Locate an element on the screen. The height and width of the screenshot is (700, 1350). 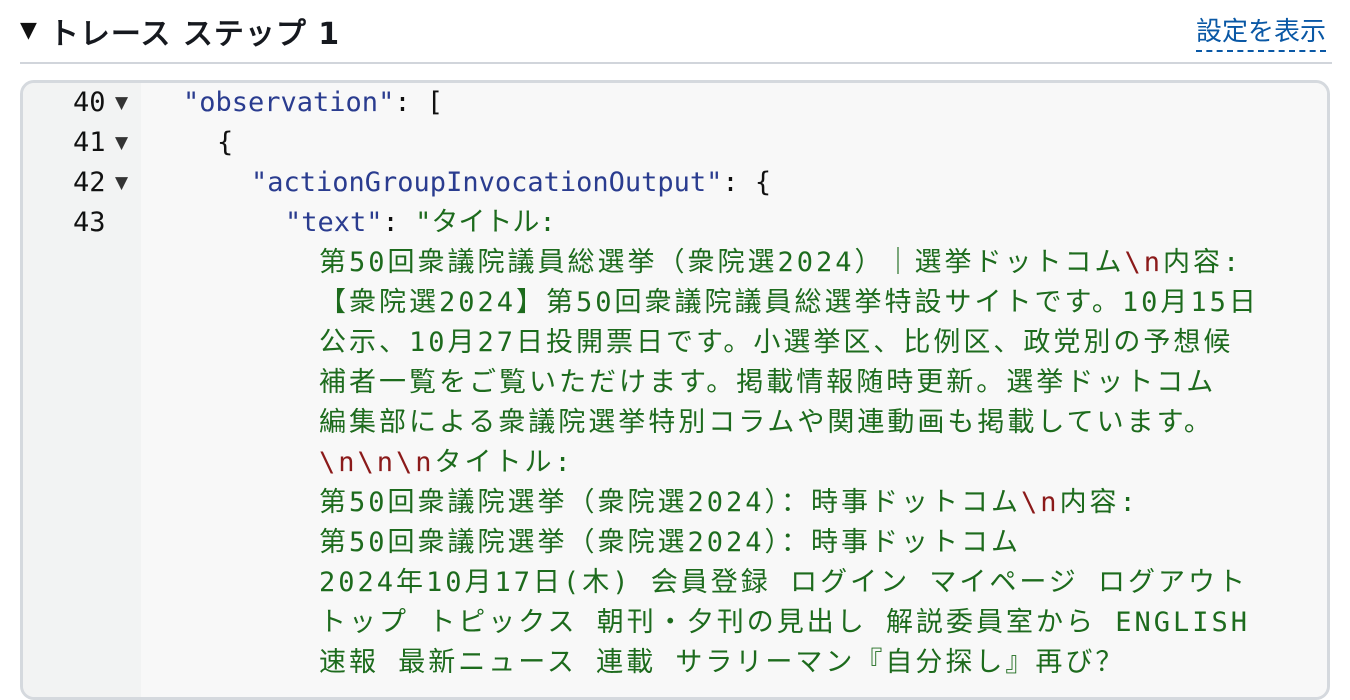
line-number-gutter: 40 ▼ 41 ▼ 42 ▼ 43 is located at coordinates (82, 390).